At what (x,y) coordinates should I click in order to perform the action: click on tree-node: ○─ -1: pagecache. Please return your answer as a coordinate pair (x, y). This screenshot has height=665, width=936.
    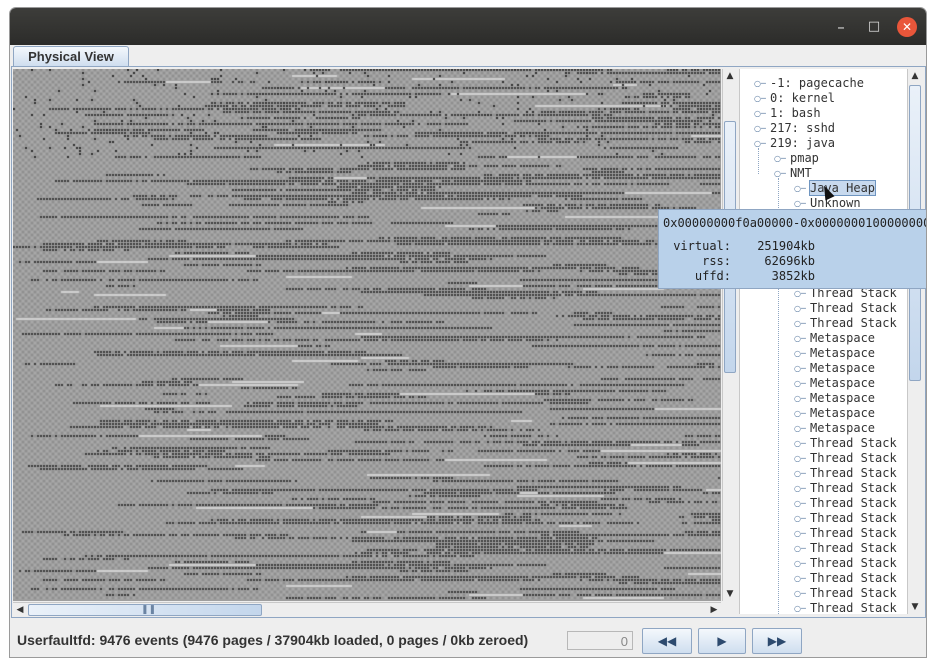
    Looking at the image, I should click on (809, 83).